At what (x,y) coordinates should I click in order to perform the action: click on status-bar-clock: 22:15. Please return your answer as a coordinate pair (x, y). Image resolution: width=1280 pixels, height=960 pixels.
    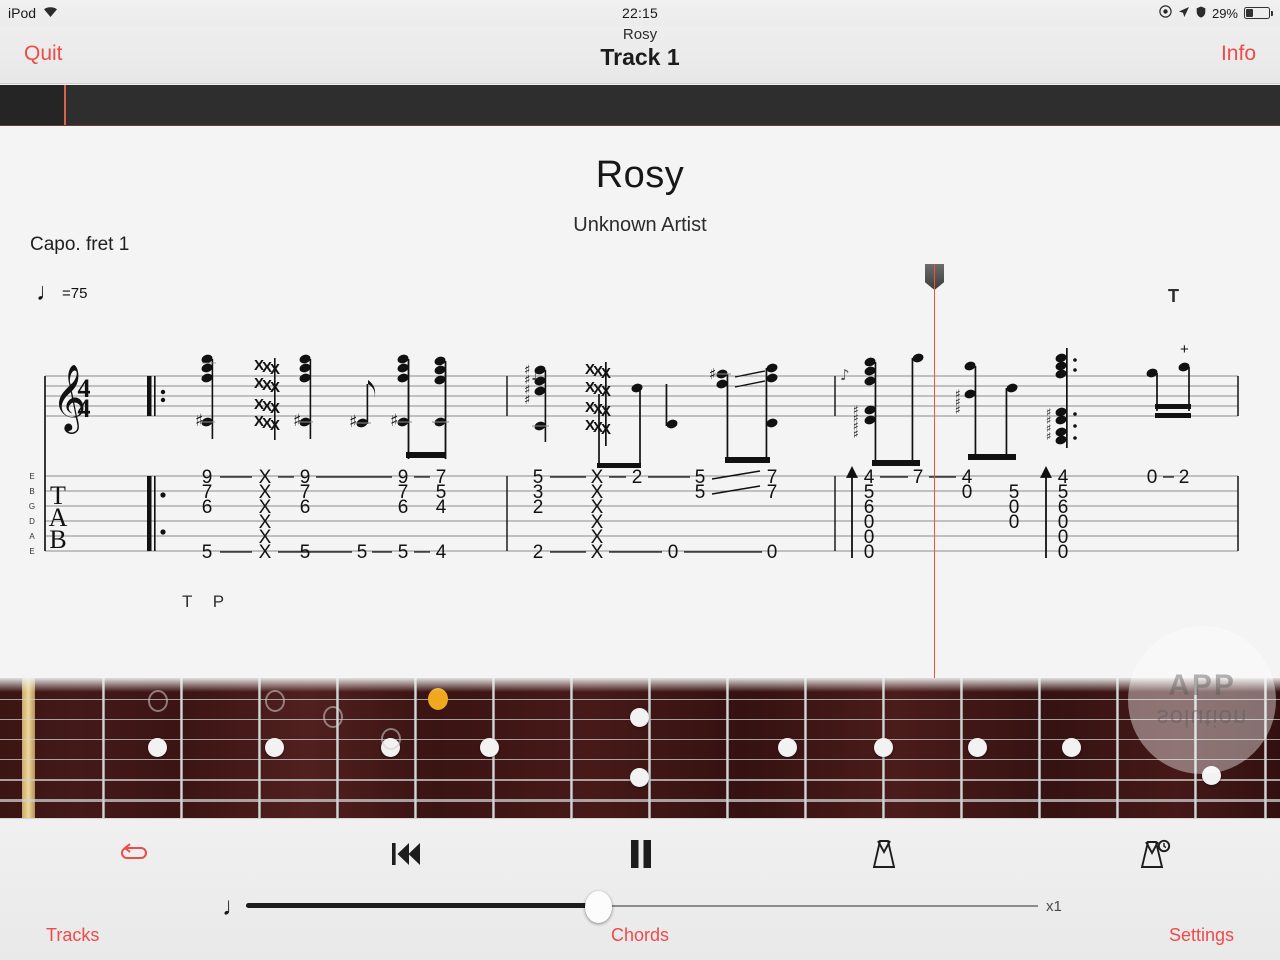
    Looking at the image, I should click on (640, 13).